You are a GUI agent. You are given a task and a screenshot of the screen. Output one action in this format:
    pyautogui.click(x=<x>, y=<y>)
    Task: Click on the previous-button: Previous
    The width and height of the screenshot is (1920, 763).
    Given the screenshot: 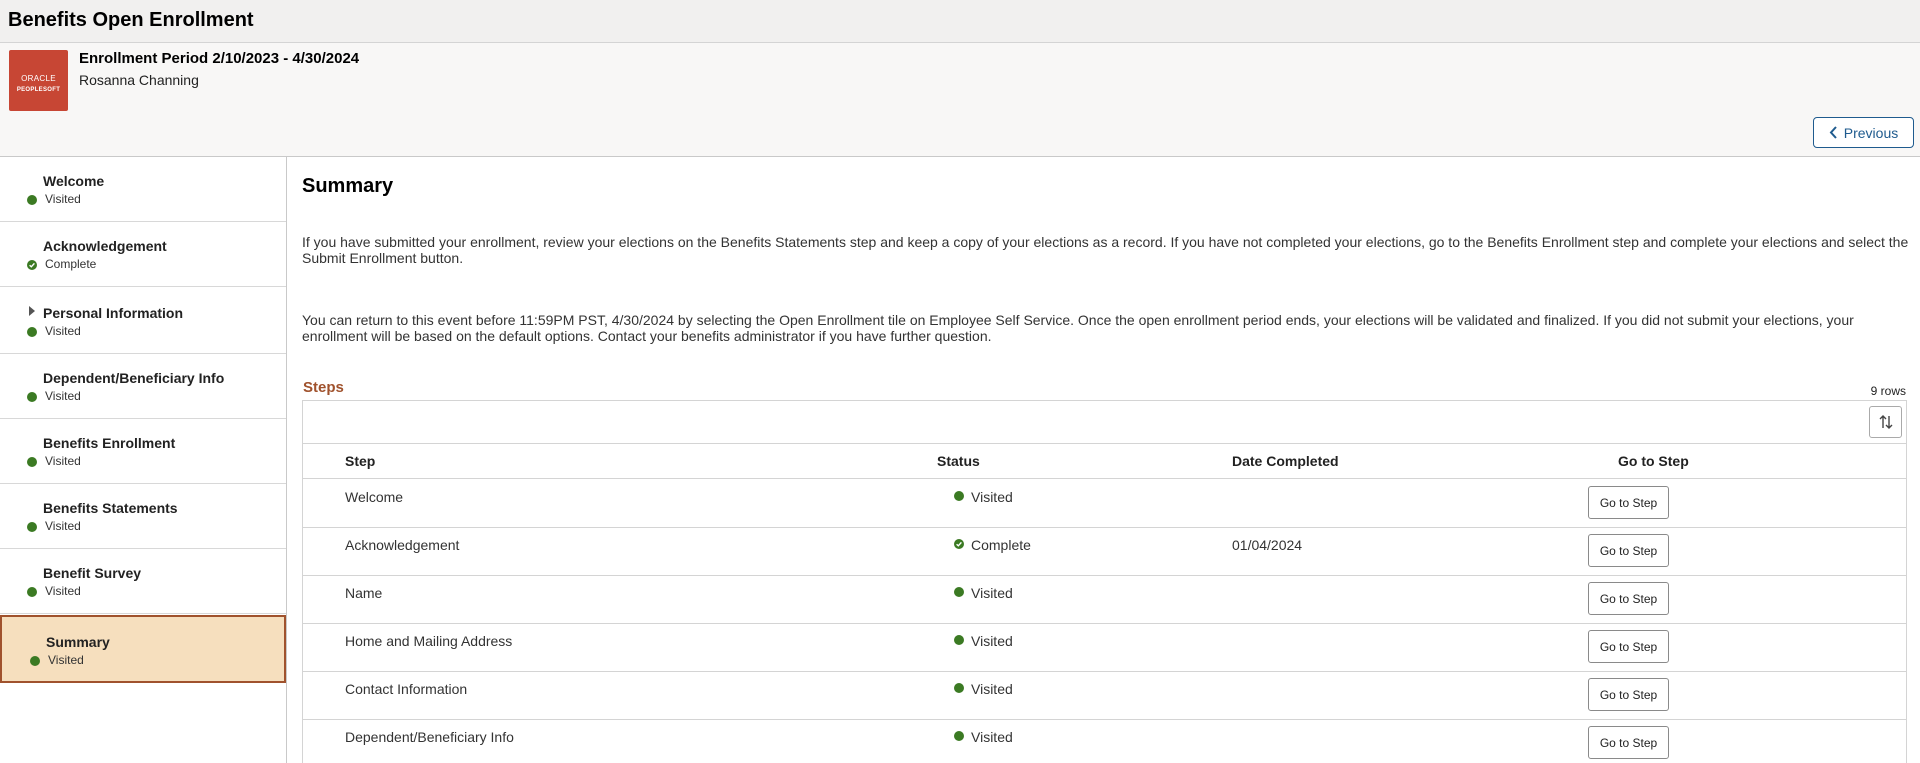 What is the action you would take?
    pyautogui.click(x=1863, y=132)
    